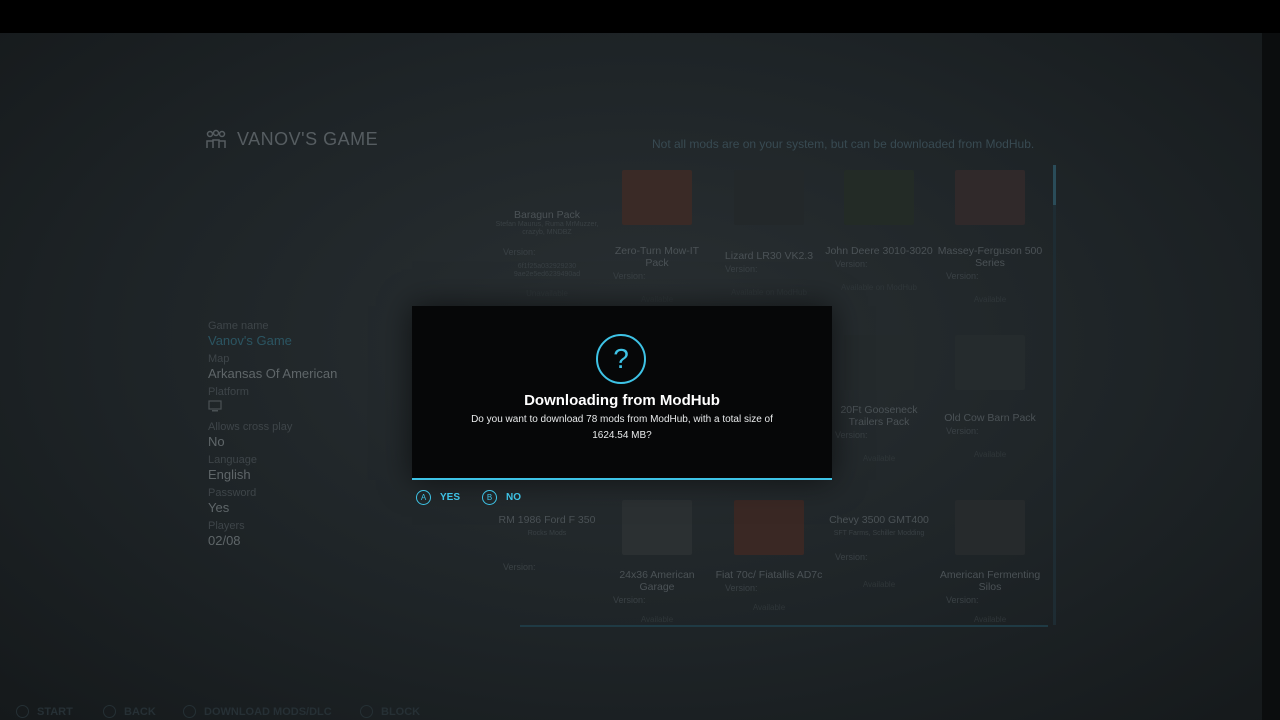 The width and height of the screenshot is (1280, 720). I want to click on a-button-icon: A, so click(423, 497).